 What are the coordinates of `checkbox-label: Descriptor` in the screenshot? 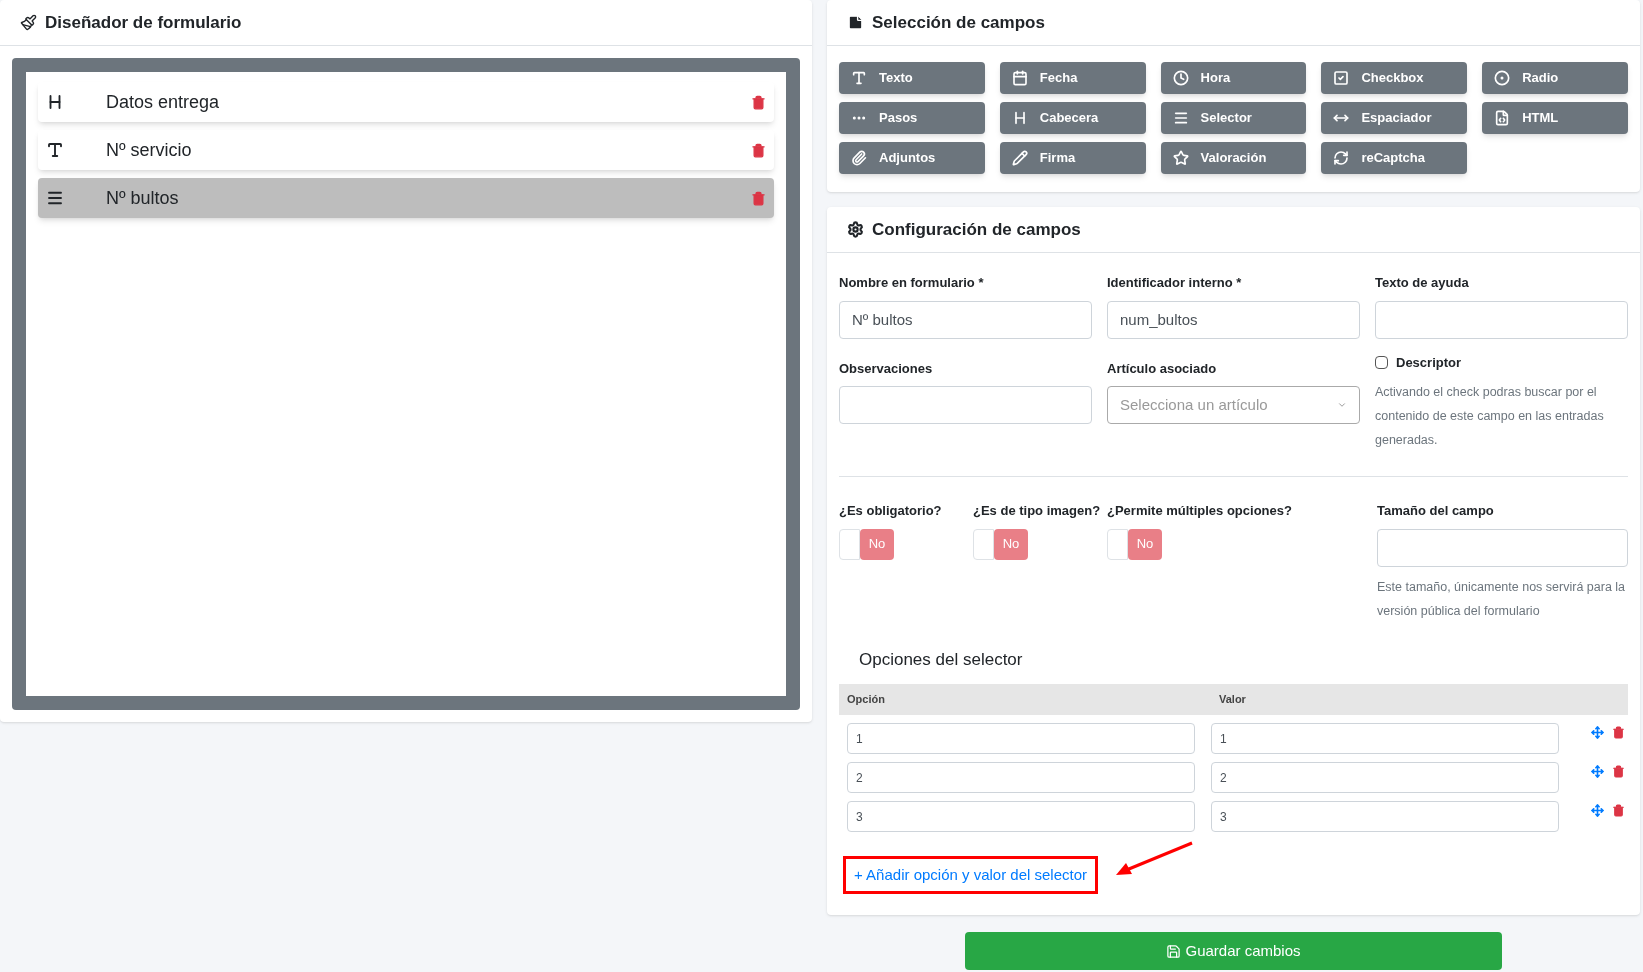 It's located at (1429, 362).